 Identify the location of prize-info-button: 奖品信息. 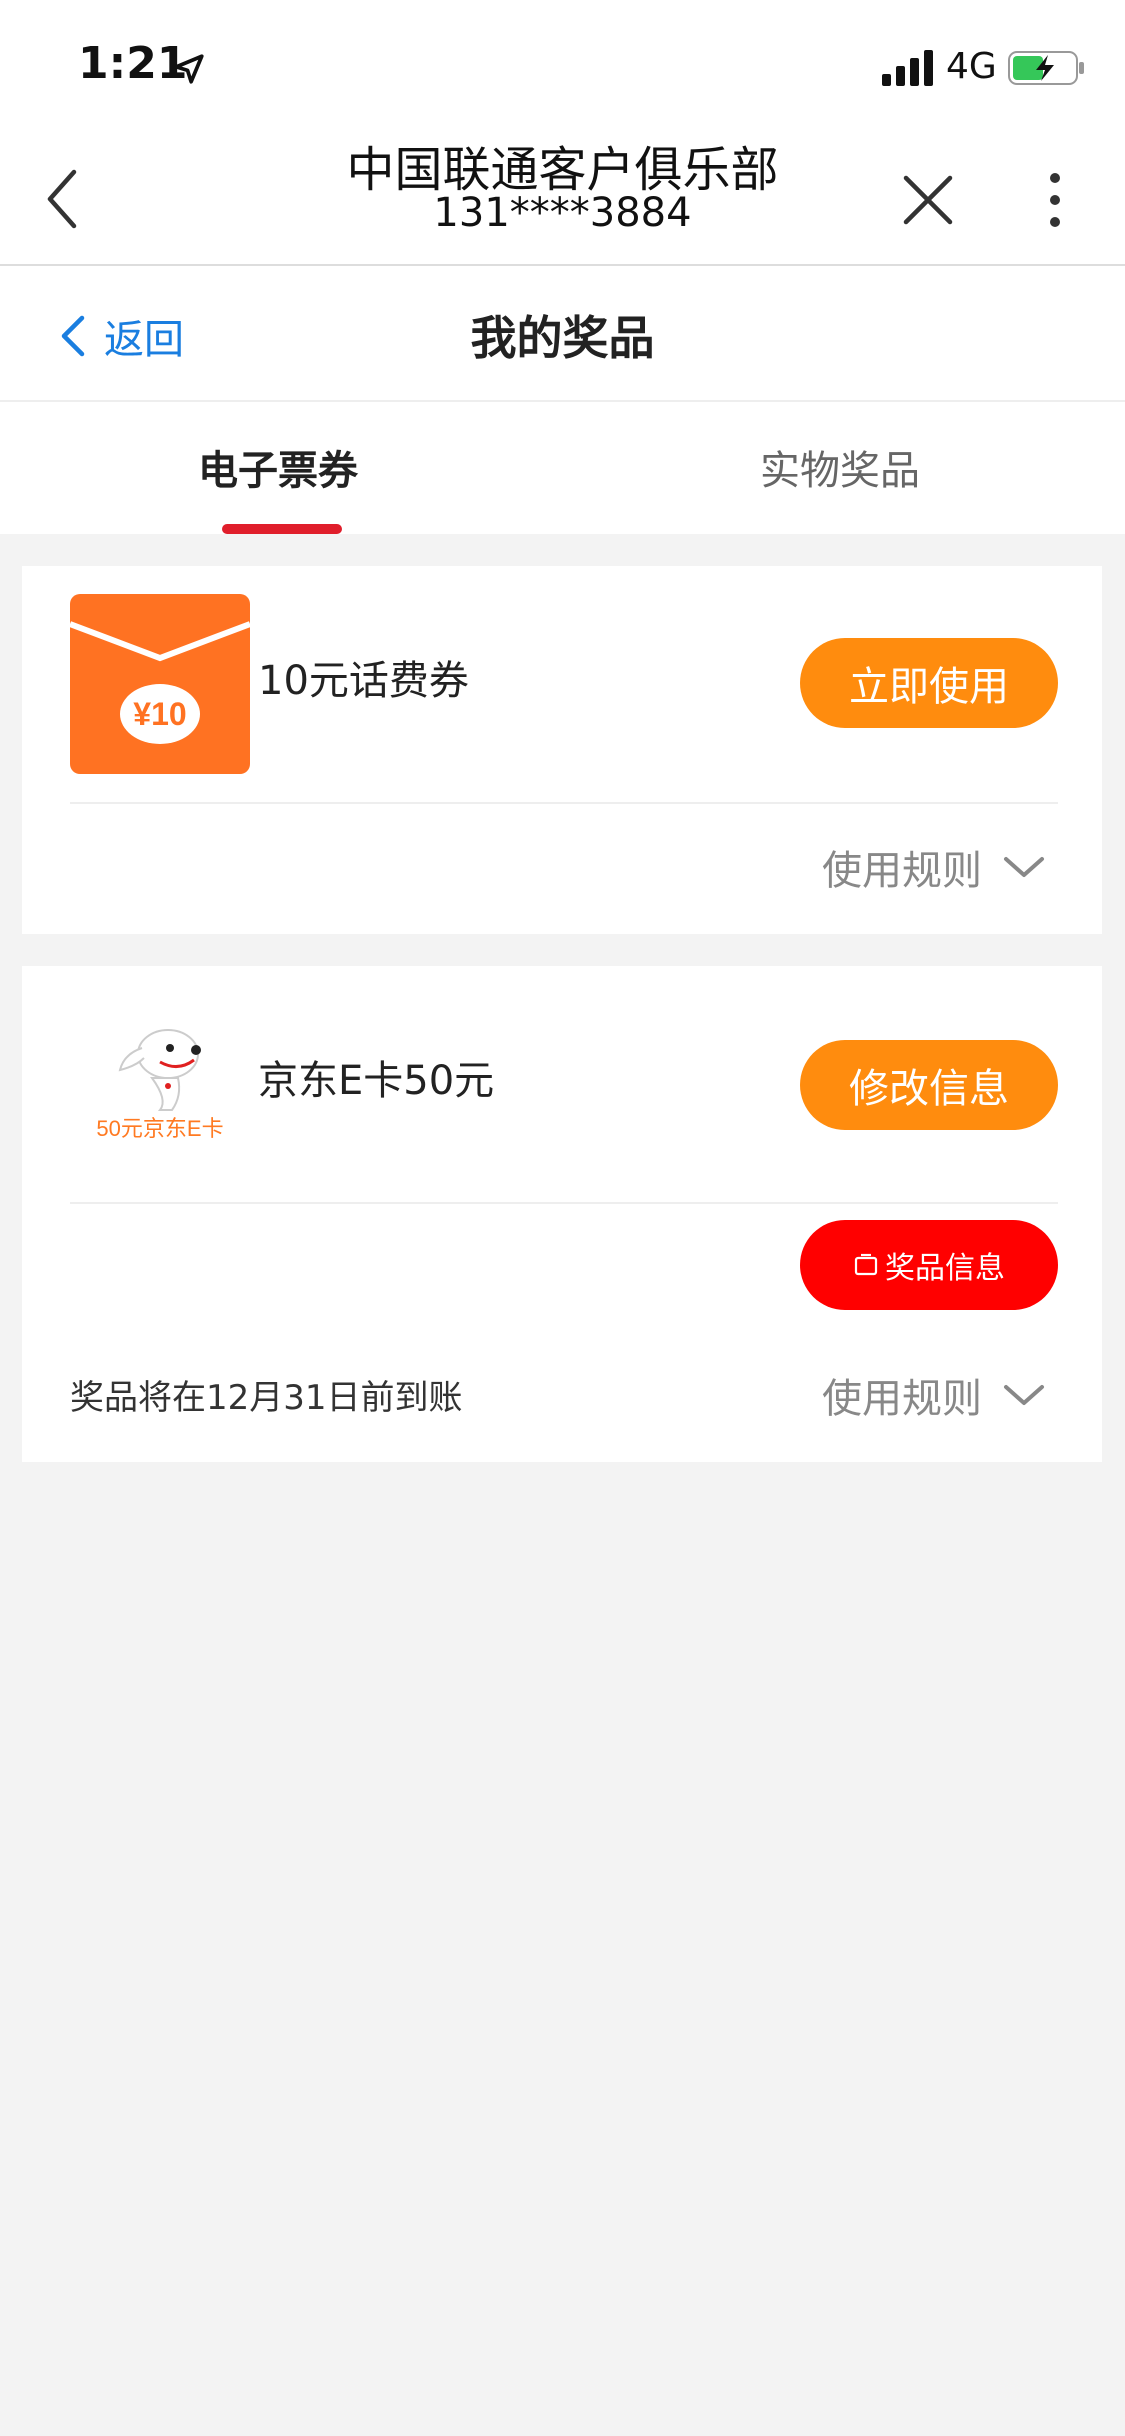
(929, 1265).